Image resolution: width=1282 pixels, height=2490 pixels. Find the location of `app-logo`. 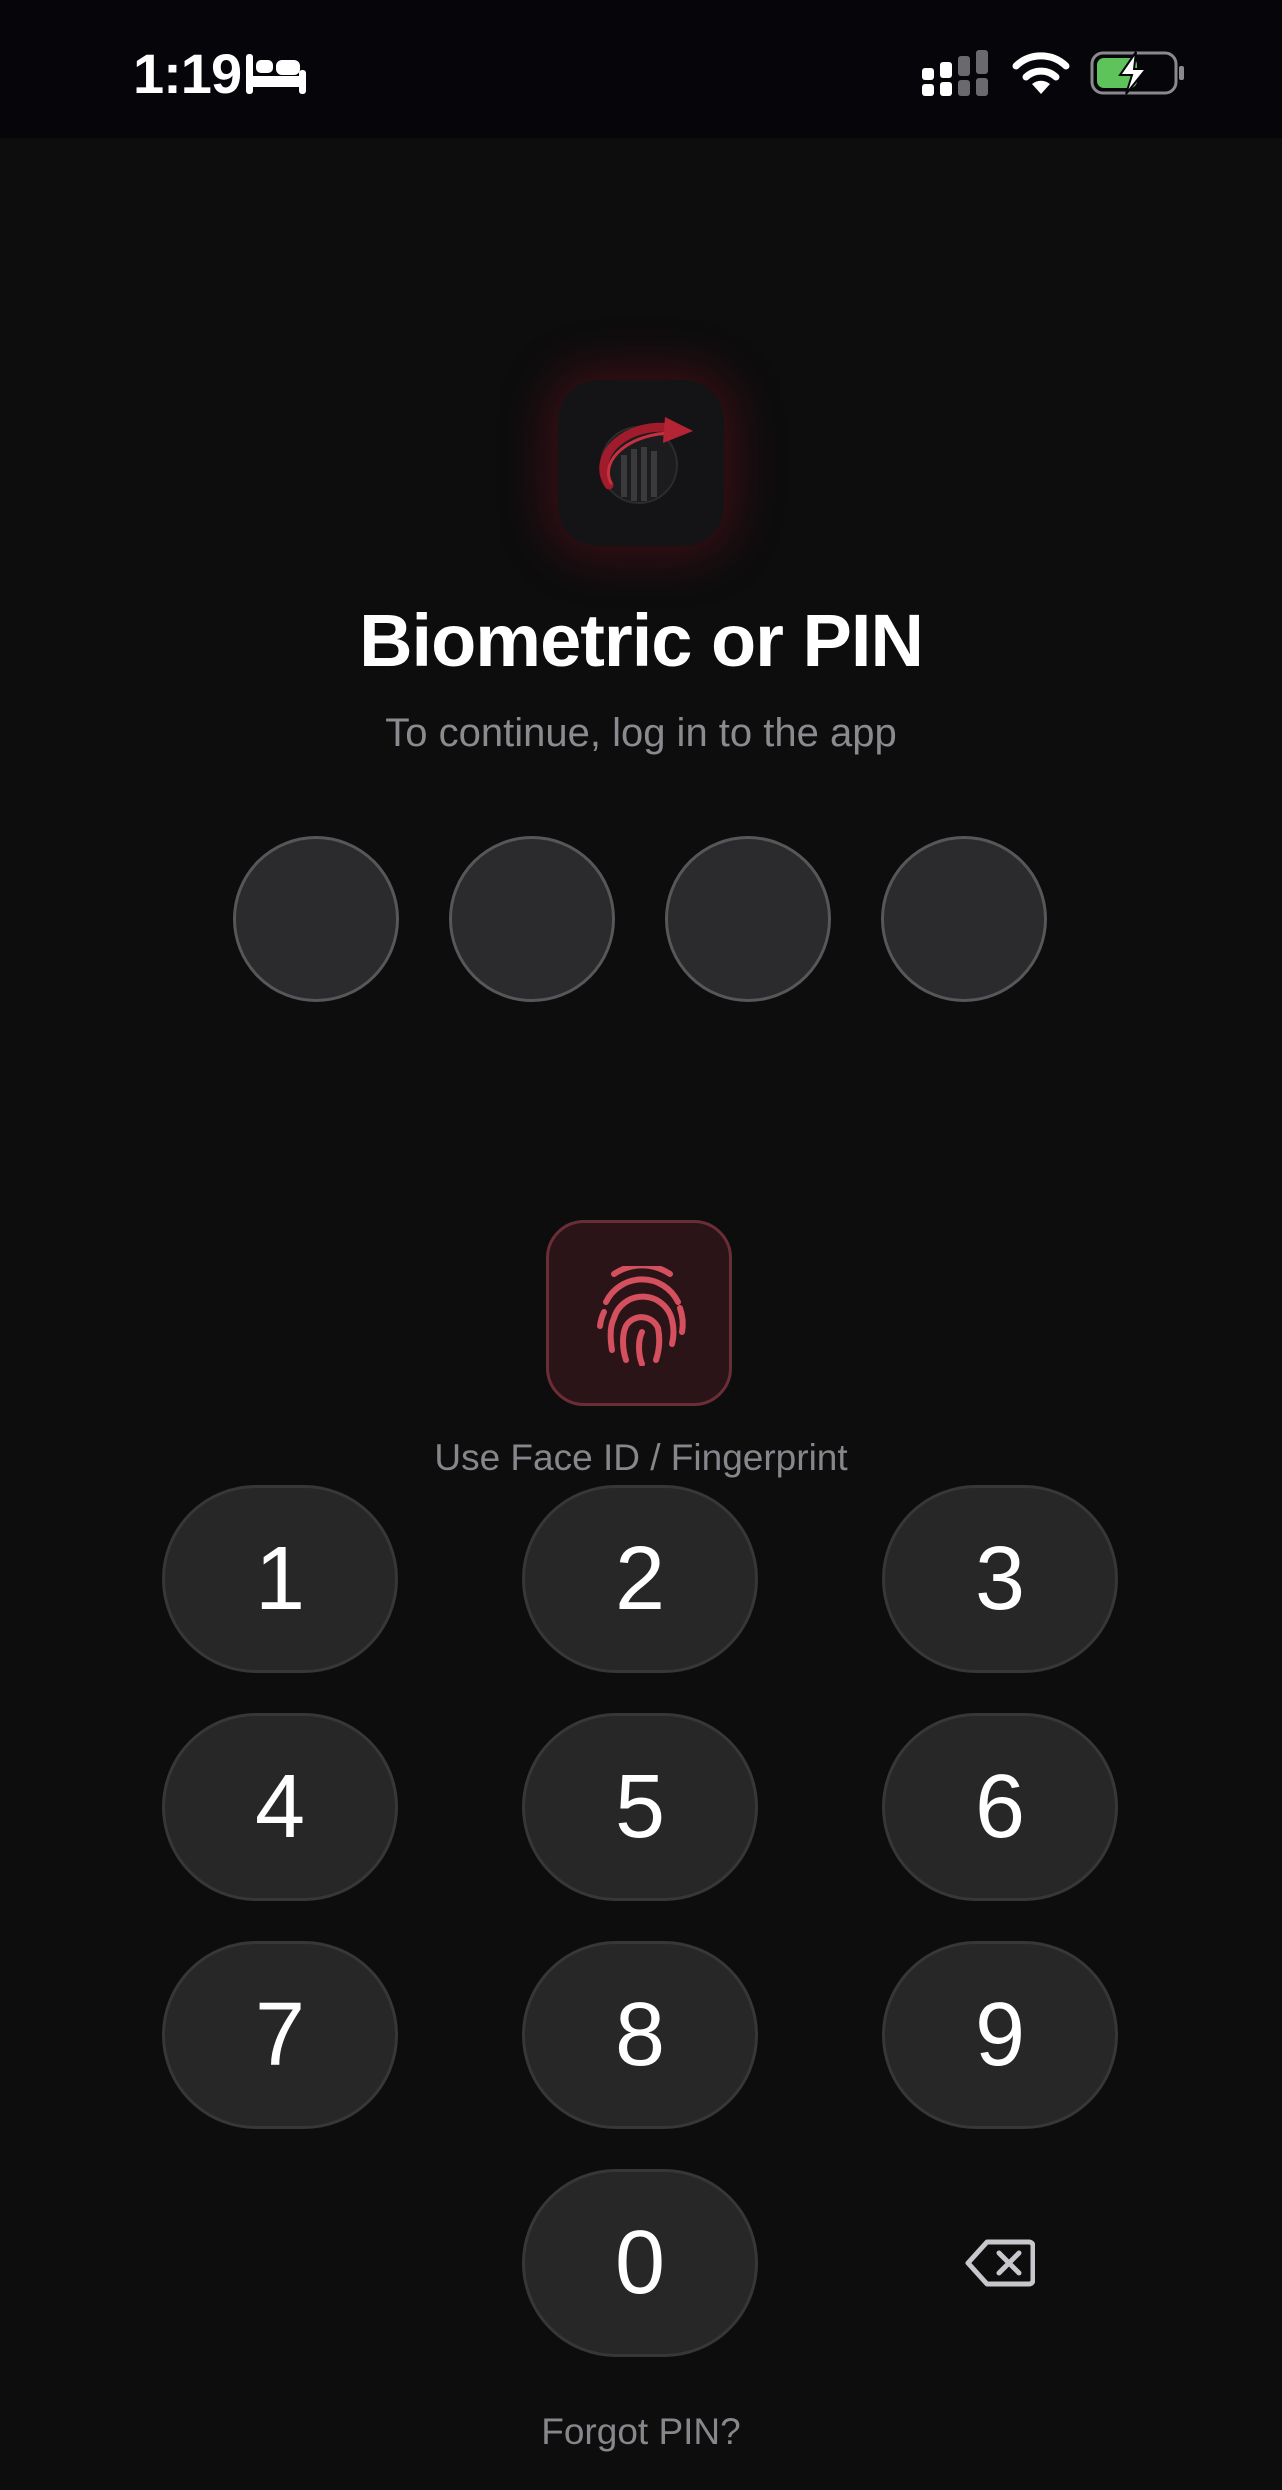

app-logo is located at coordinates (641, 463).